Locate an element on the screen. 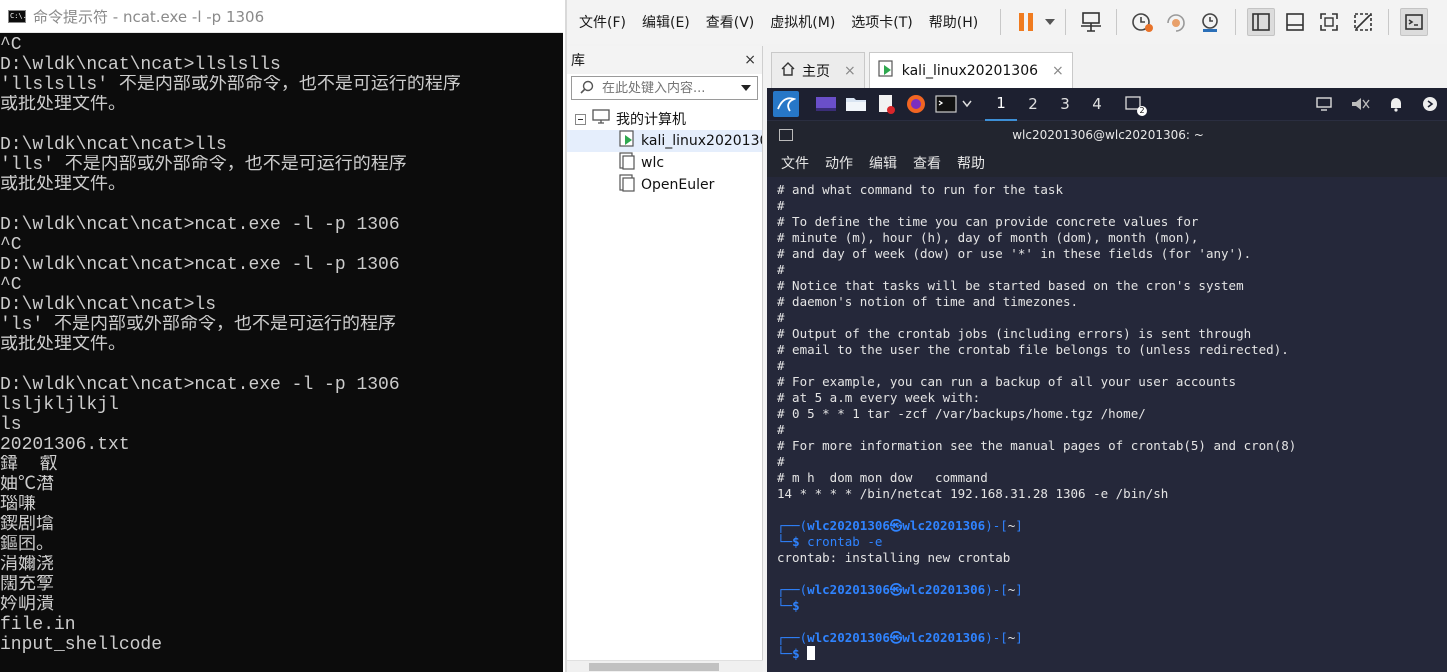  tab-kali: kali_linux20201306 × is located at coordinates (970, 70).